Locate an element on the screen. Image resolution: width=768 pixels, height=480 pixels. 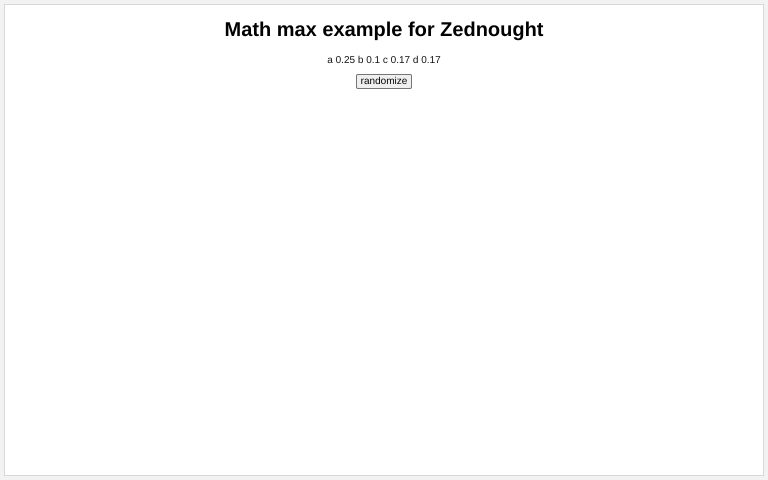
page-title: Math max example for Zednought is located at coordinates (384, 30).